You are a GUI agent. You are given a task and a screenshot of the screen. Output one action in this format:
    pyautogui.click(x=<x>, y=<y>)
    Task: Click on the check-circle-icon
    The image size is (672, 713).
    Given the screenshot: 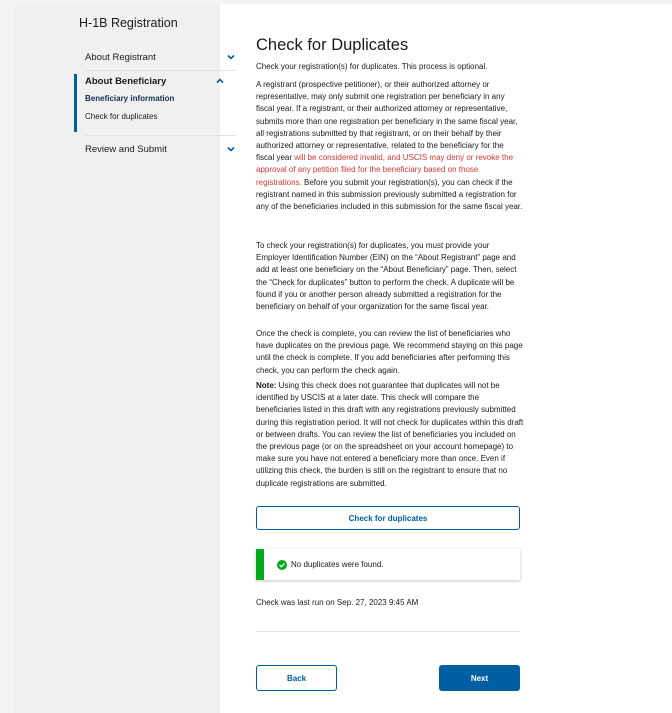 What is the action you would take?
    pyautogui.click(x=282, y=564)
    